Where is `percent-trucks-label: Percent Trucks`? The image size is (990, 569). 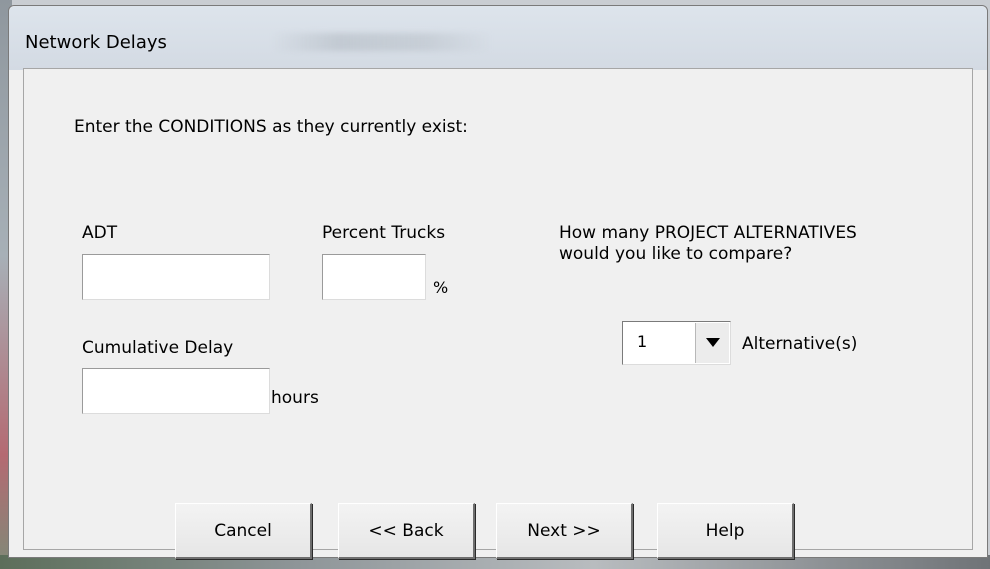
percent-trucks-label: Percent Trucks is located at coordinates (384, 233).